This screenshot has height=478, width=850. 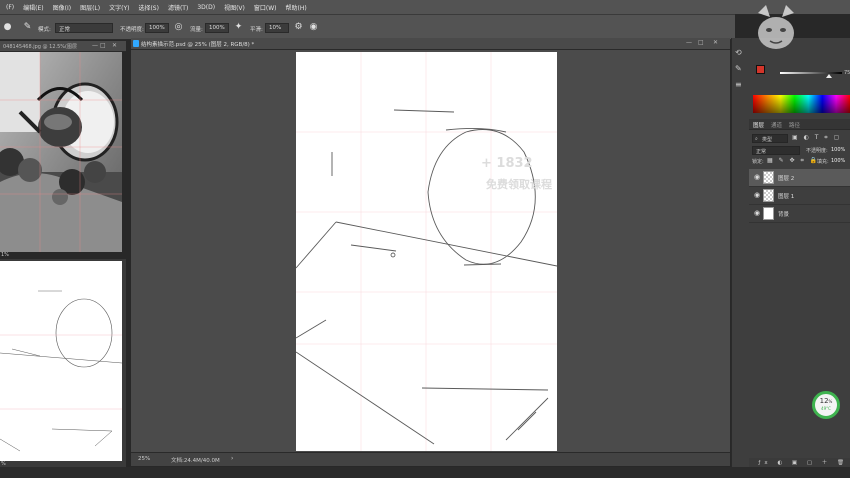 I want to click on brush-tool-icon: ●, so click(x=7, y=27).